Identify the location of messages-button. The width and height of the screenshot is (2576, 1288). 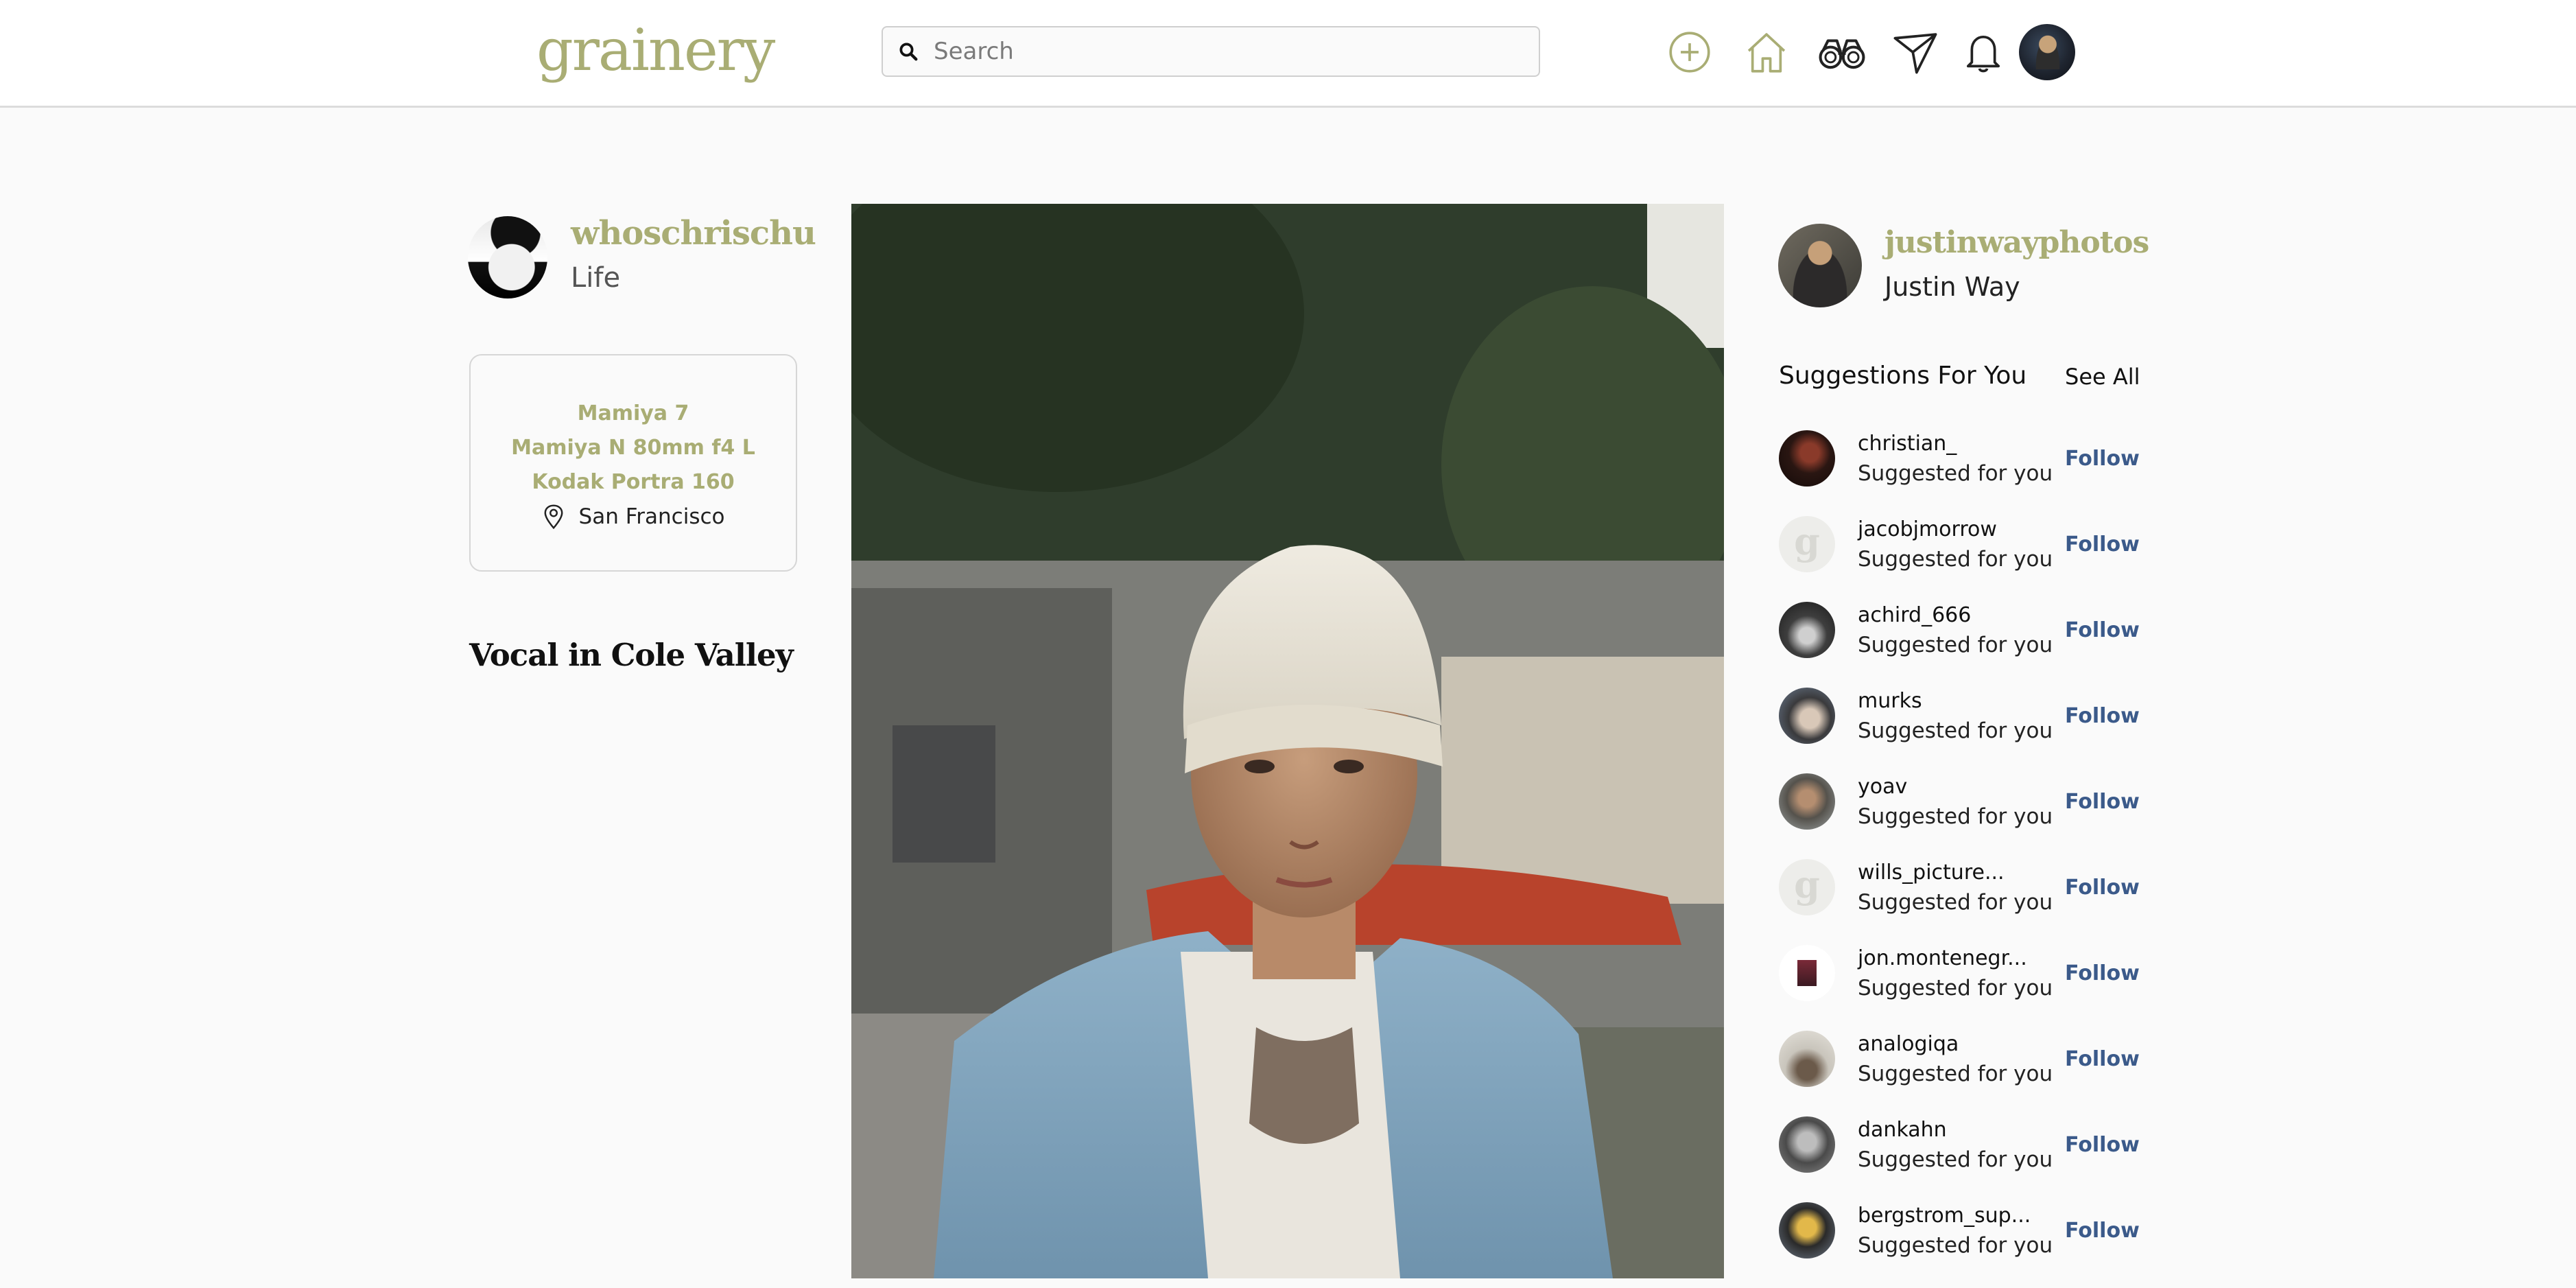
(1915, 52).